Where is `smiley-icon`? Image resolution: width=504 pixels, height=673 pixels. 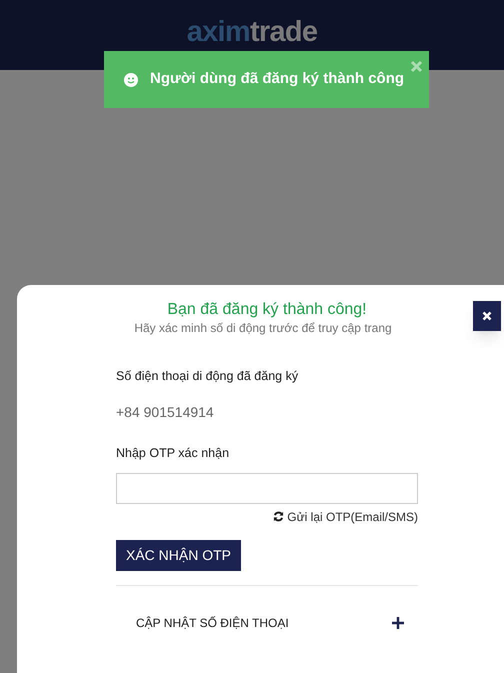 smiley-icon is located at coordinates (131, 79).